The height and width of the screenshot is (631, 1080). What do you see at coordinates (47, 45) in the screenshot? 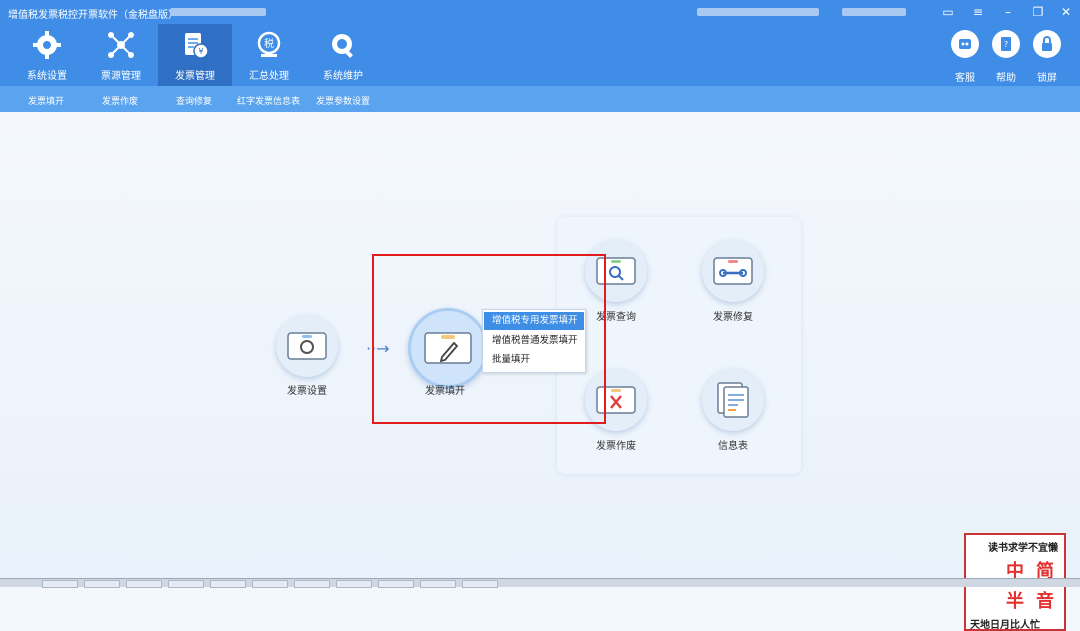
I see `gear-icon` at bounding box center [47, 45].